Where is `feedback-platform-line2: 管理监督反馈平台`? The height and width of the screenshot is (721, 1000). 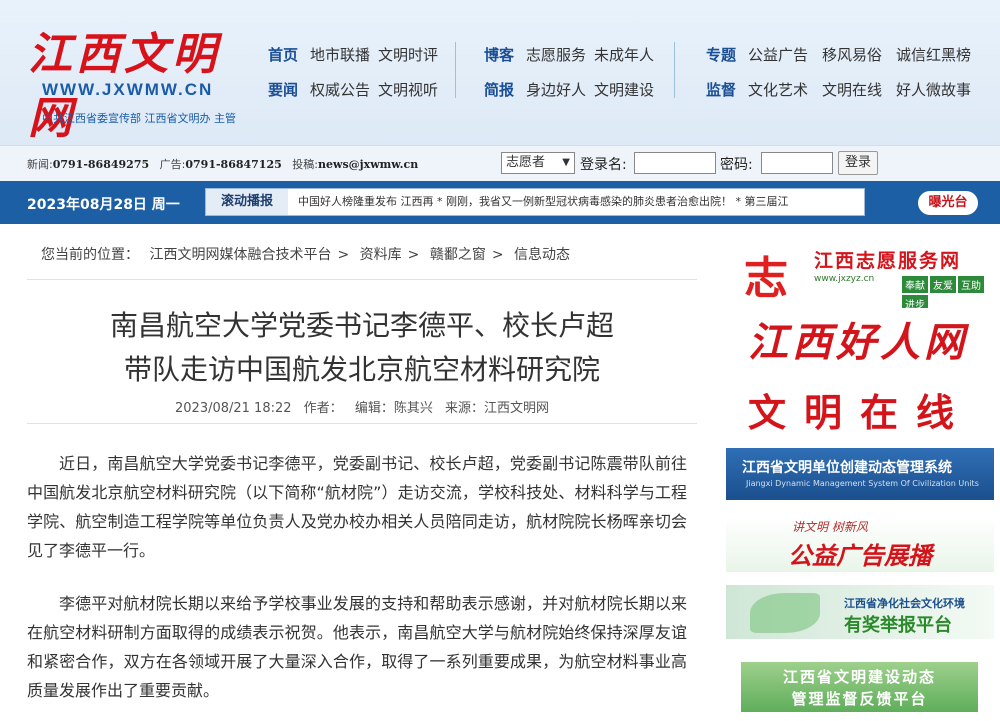
feedback-platform-line2: 管理监督反馈平台 is located at coordinates (859, 699).